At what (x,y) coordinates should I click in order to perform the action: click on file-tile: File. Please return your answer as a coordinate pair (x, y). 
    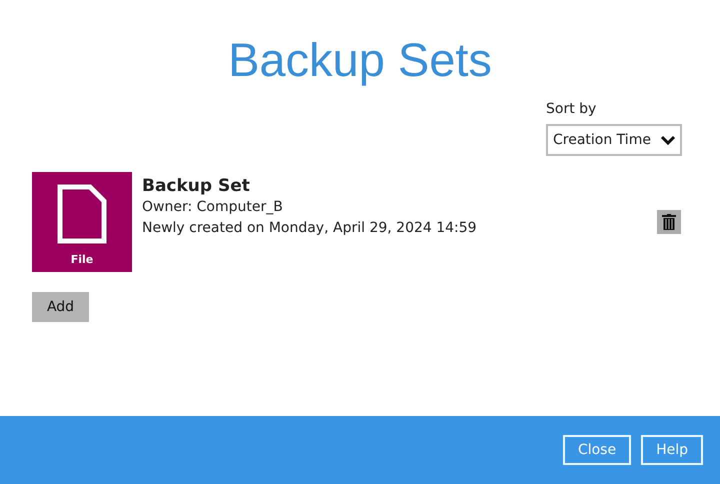
    Looking at the image, I should click on (82, 222).